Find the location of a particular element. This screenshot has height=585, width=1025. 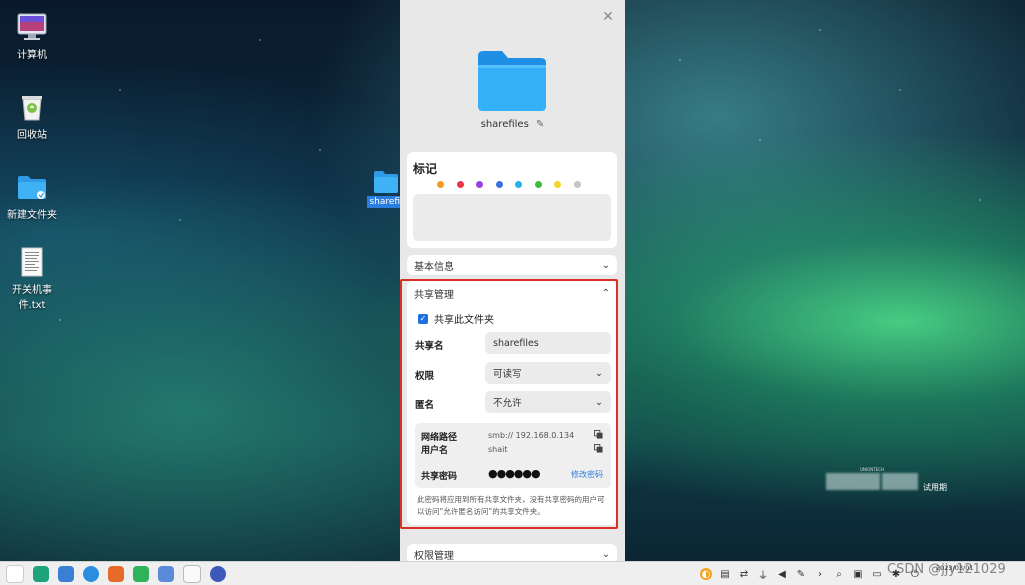

tag-input is located at coordinates (512, 217).